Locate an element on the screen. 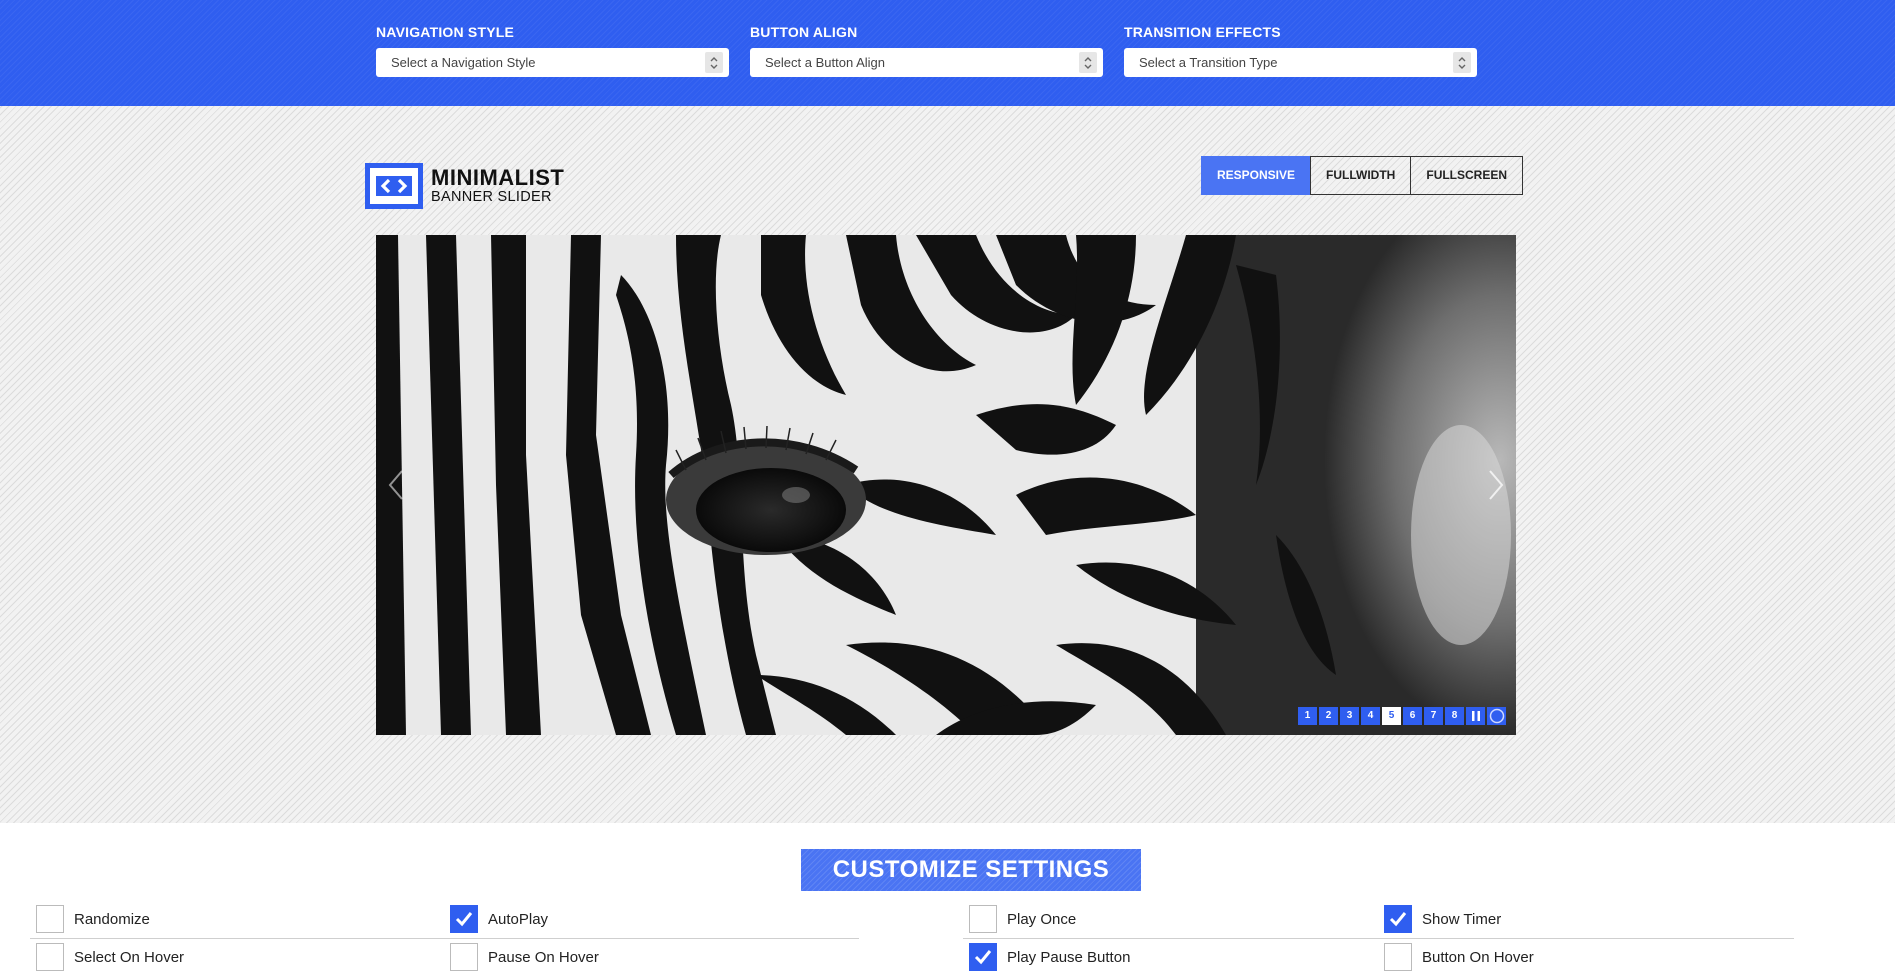 The width and height of the screenshot is (1895, 971). logo-title: MINIMALIST is located at coordinates (498, 178).